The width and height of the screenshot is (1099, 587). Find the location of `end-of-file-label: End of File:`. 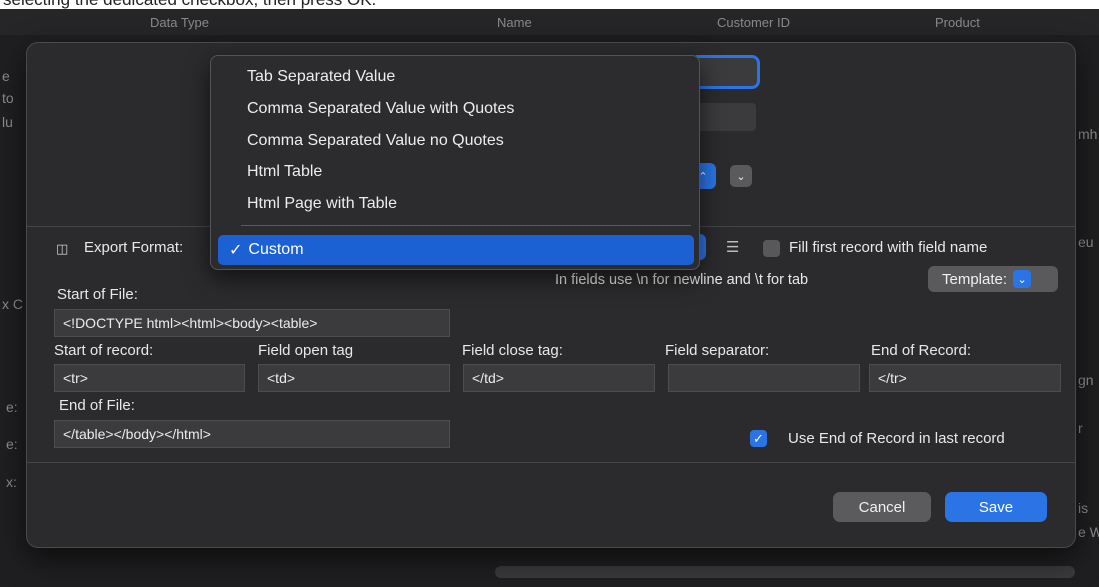

end-of-file-label: End of File: is located at coordinates (97, 405).